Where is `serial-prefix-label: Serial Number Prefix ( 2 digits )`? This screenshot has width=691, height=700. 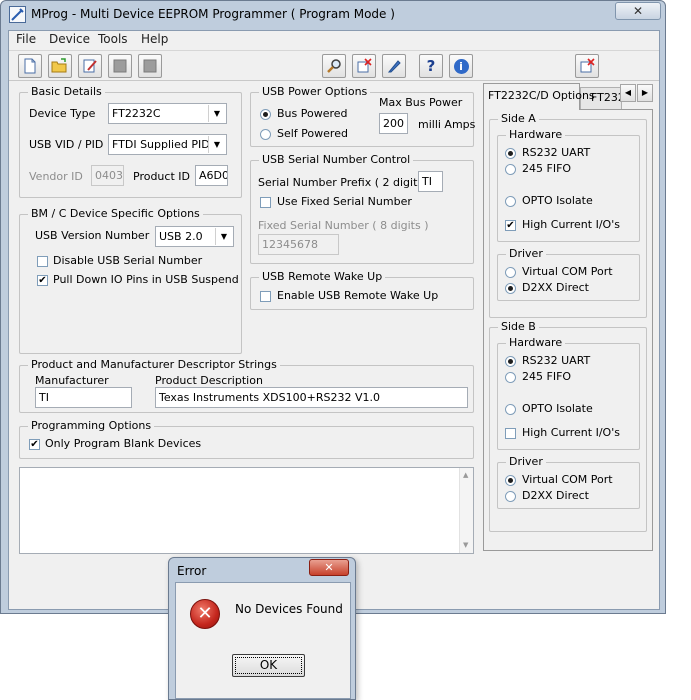 serial-prefix-label: Serial Number Prefix ( 2 digits ) is located at coordinates (344, 182).